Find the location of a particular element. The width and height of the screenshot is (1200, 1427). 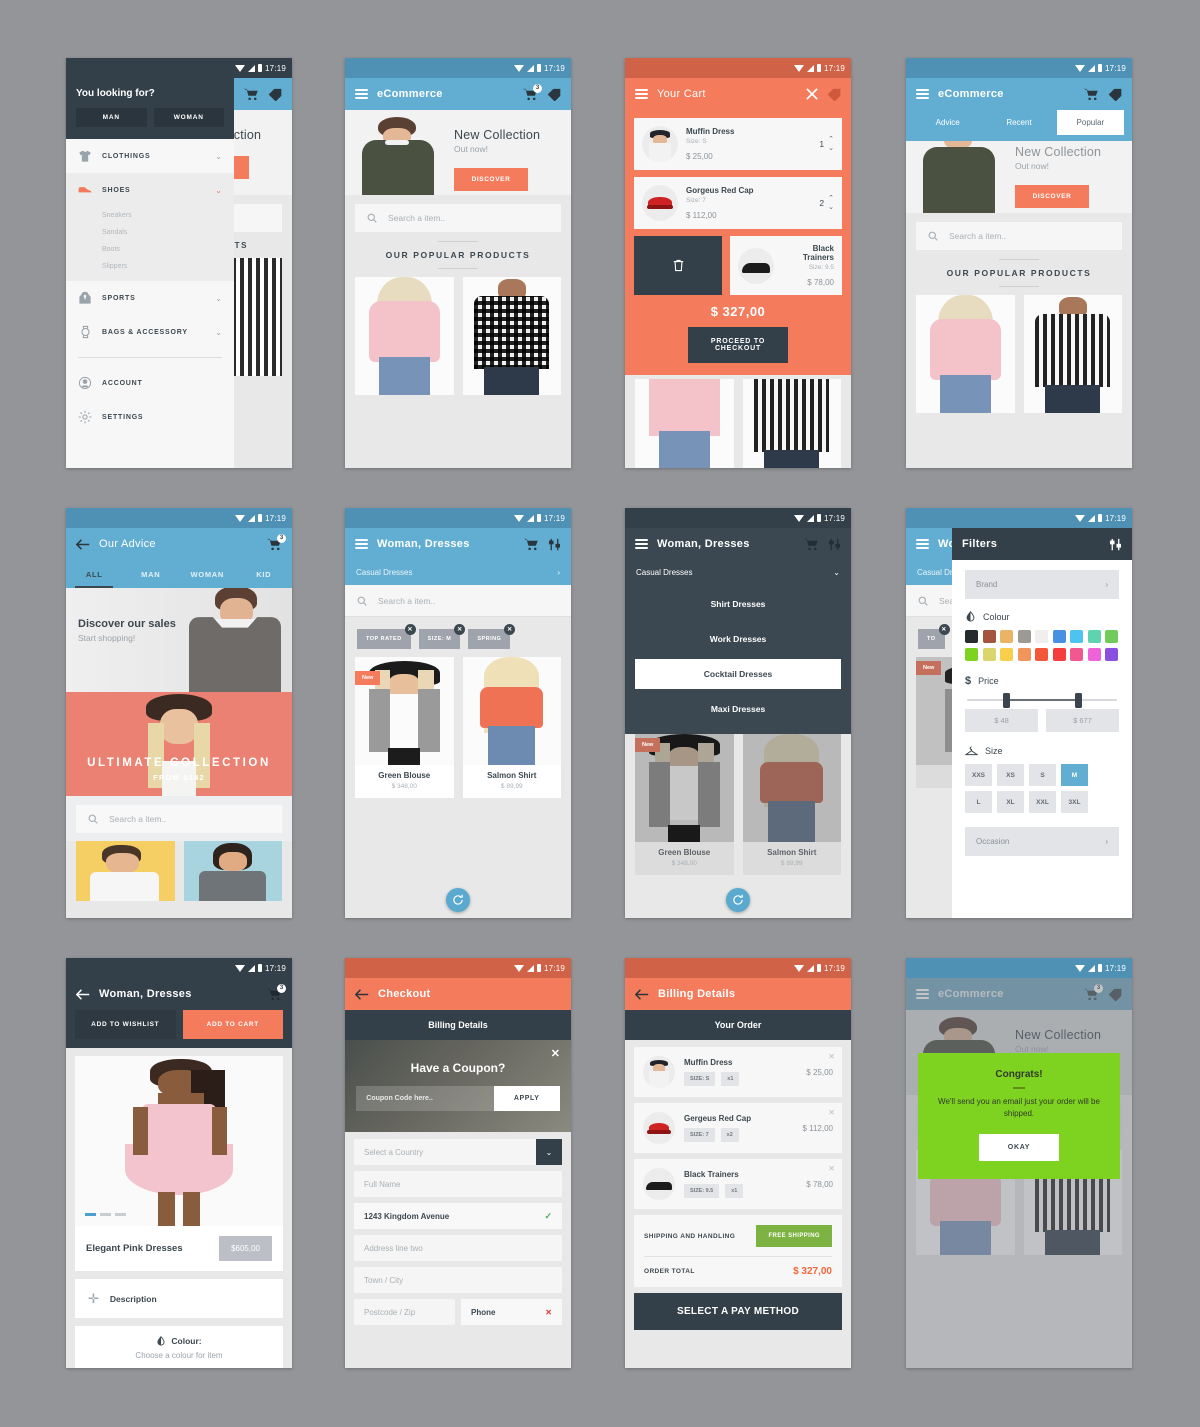

dialog-okay-button: OKAY is located at coordinates (1019, 1147).